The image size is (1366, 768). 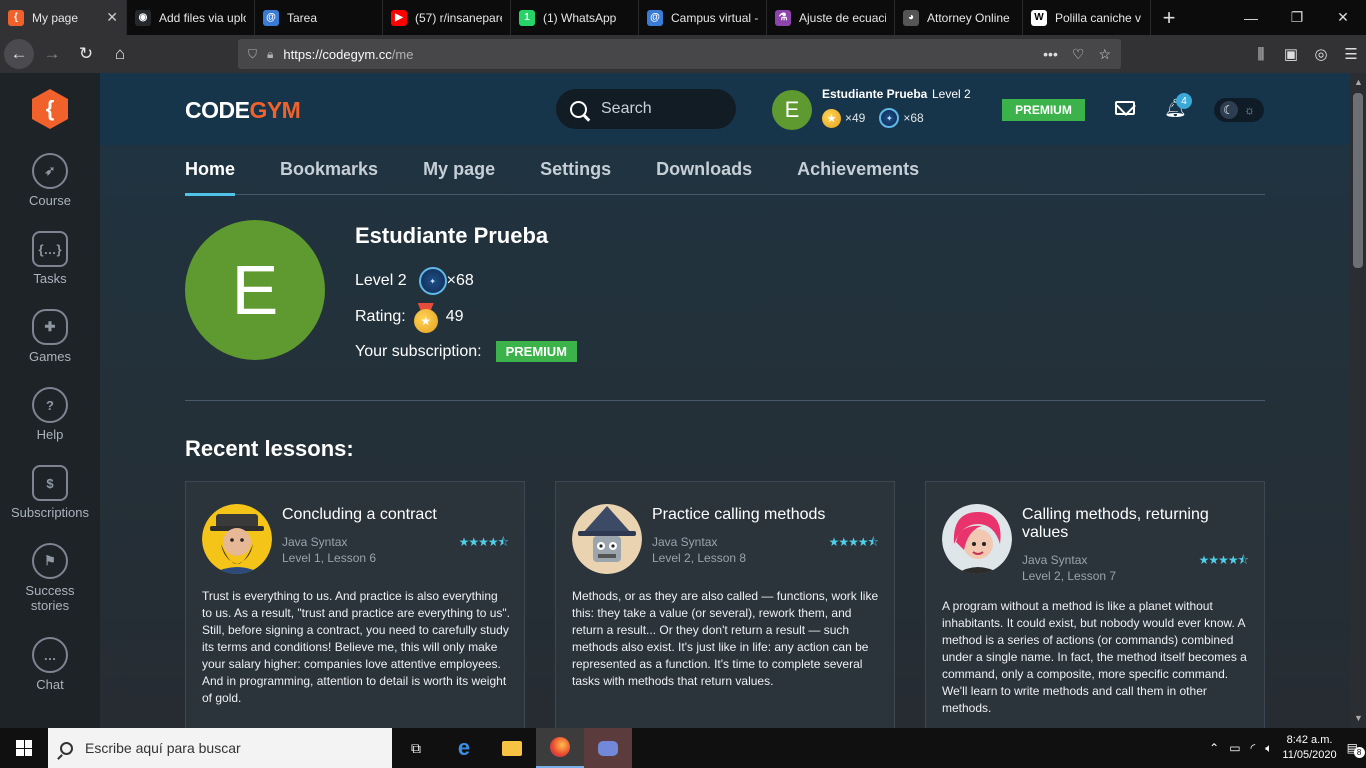 I want to click on browser-tab: ◕ Attorney Online, so click(x=959, y=17).